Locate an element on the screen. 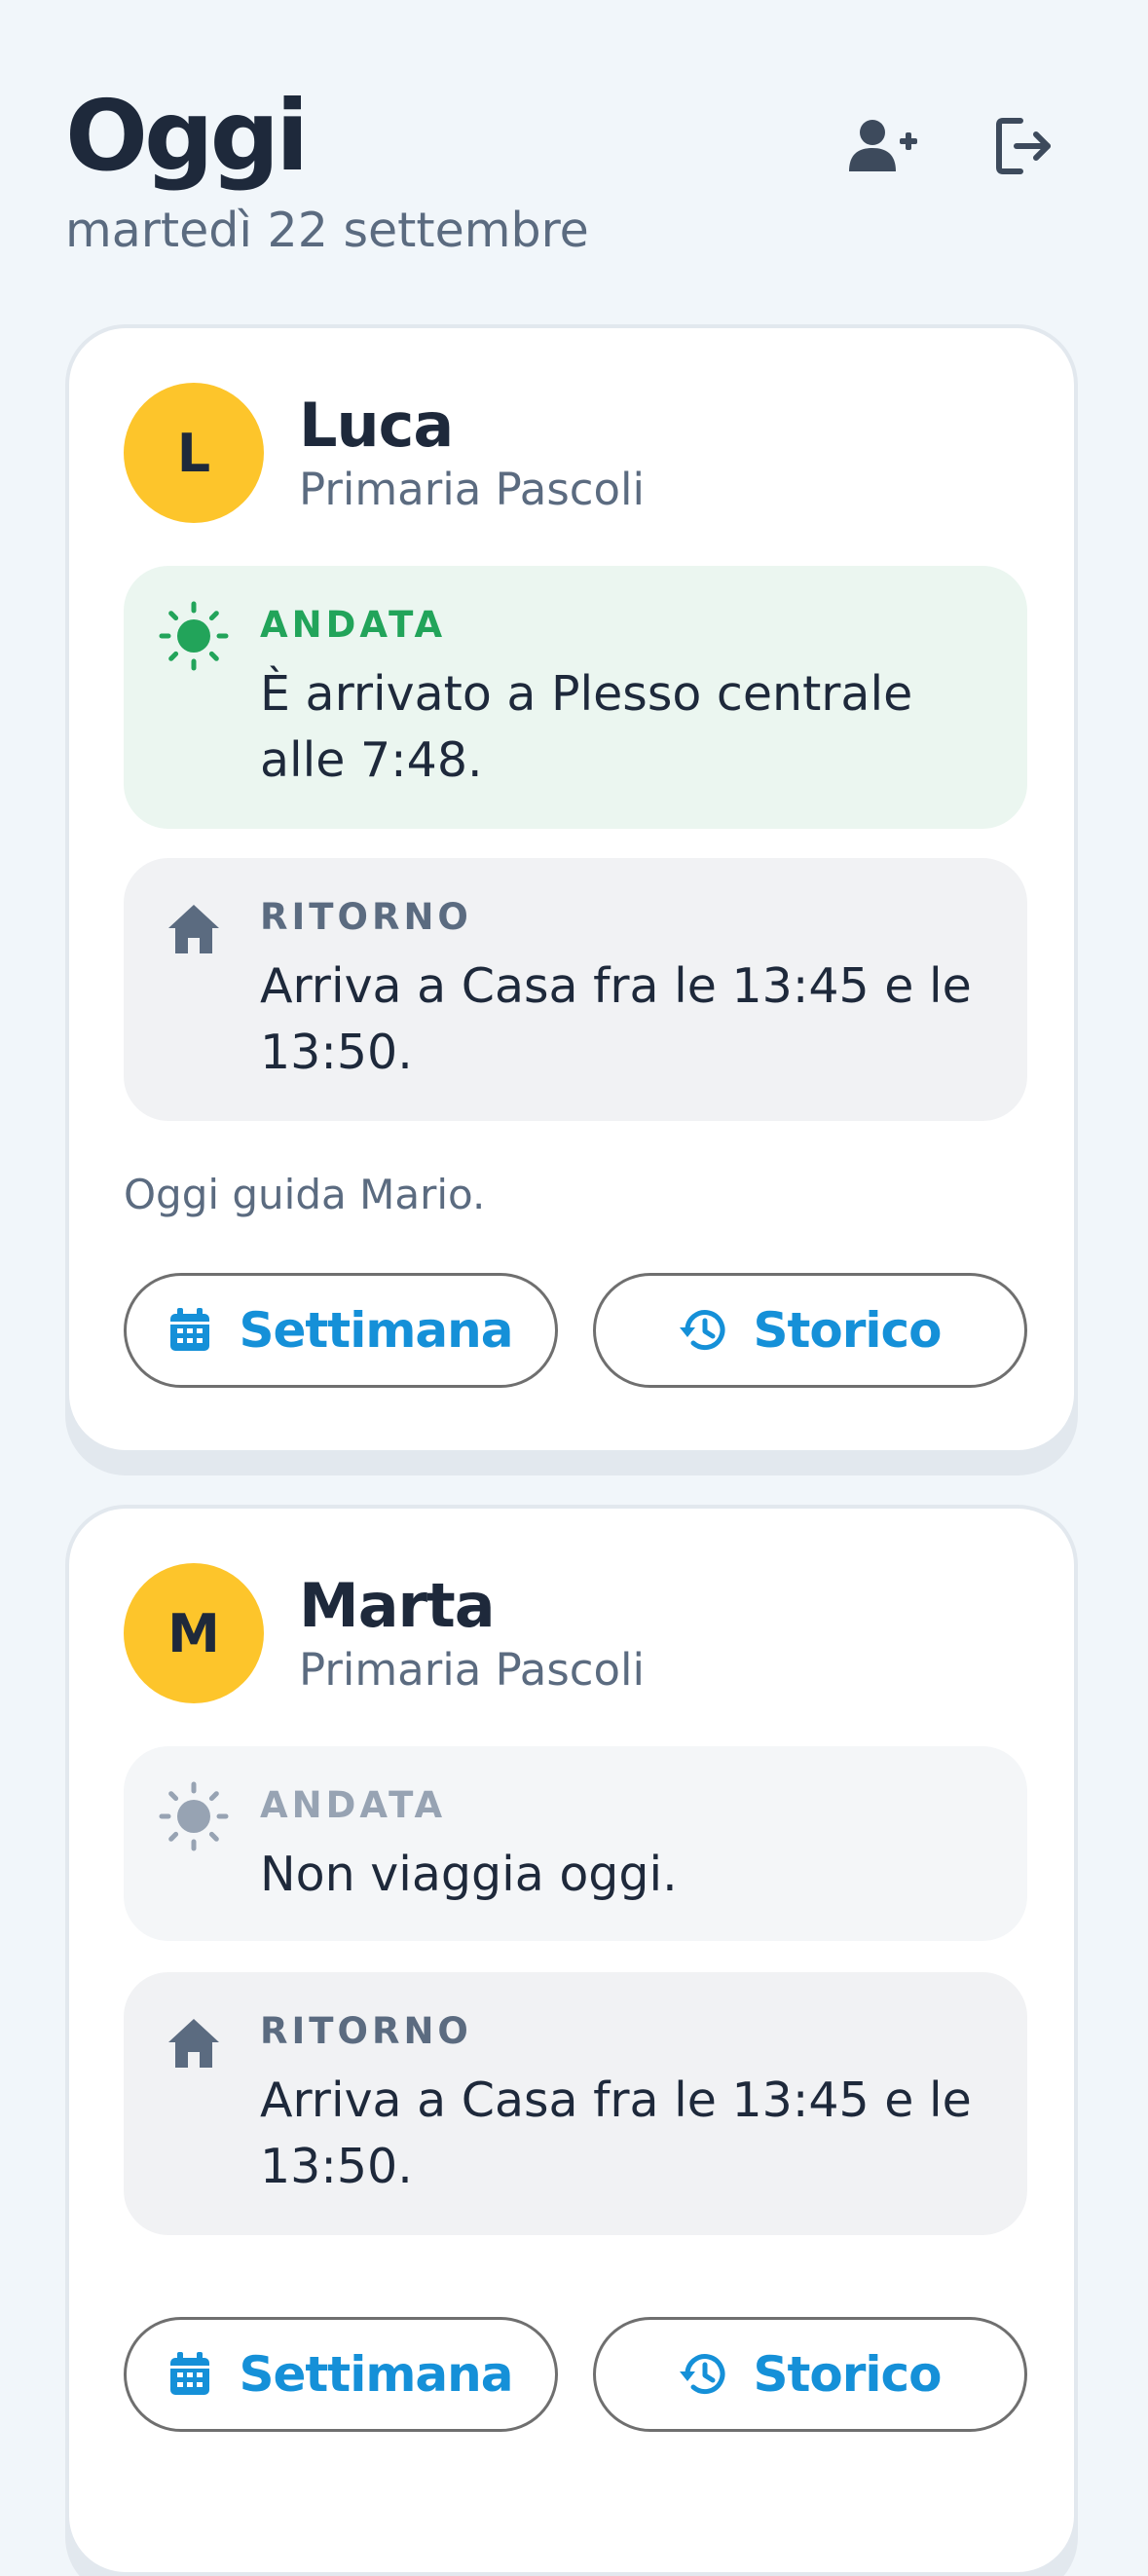 This screenshot has width=1148, height=2576. user-plus-icon is located at coordinates (883, 146).